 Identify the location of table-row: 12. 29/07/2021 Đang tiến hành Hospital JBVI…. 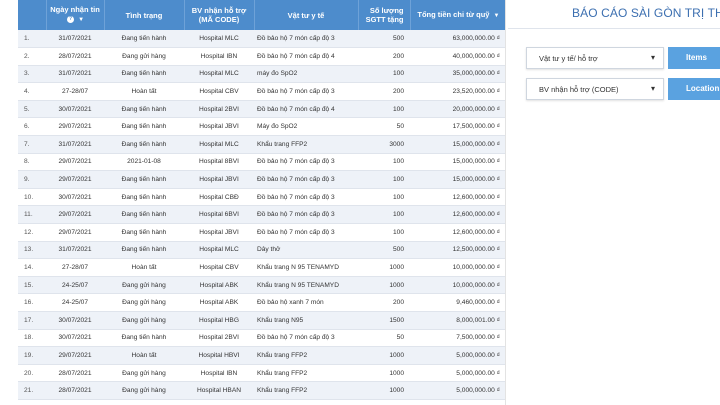
(261, 232).